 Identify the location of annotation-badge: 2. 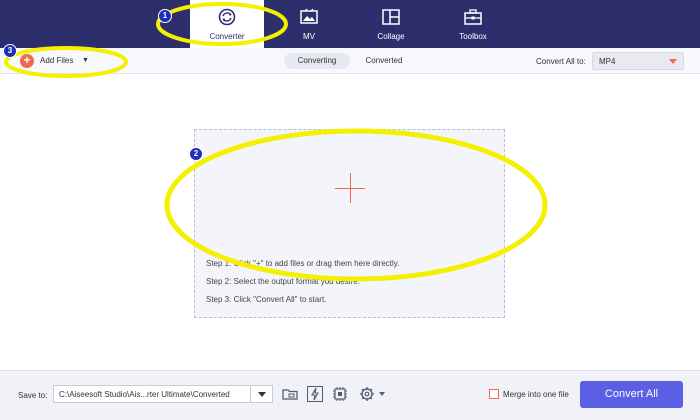
(196, 154).